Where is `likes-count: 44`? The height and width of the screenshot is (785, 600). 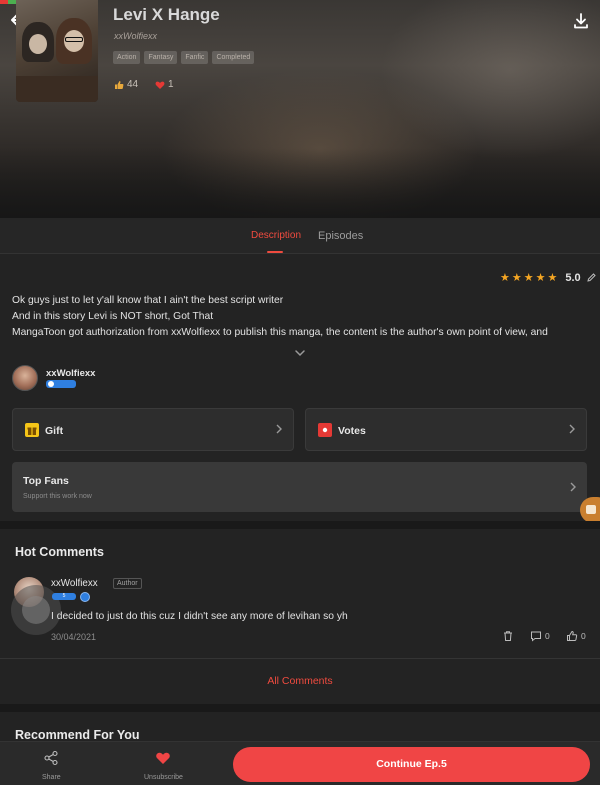 likes-count: 44 is located at coordinates (133, 84).